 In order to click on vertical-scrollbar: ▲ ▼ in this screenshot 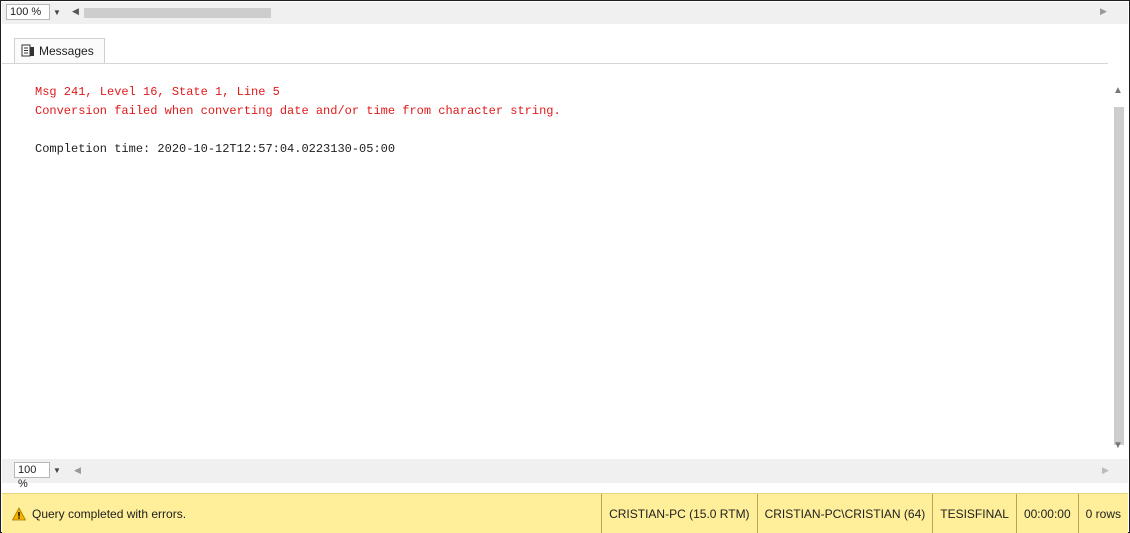, I will do `click(1119, 270)`.